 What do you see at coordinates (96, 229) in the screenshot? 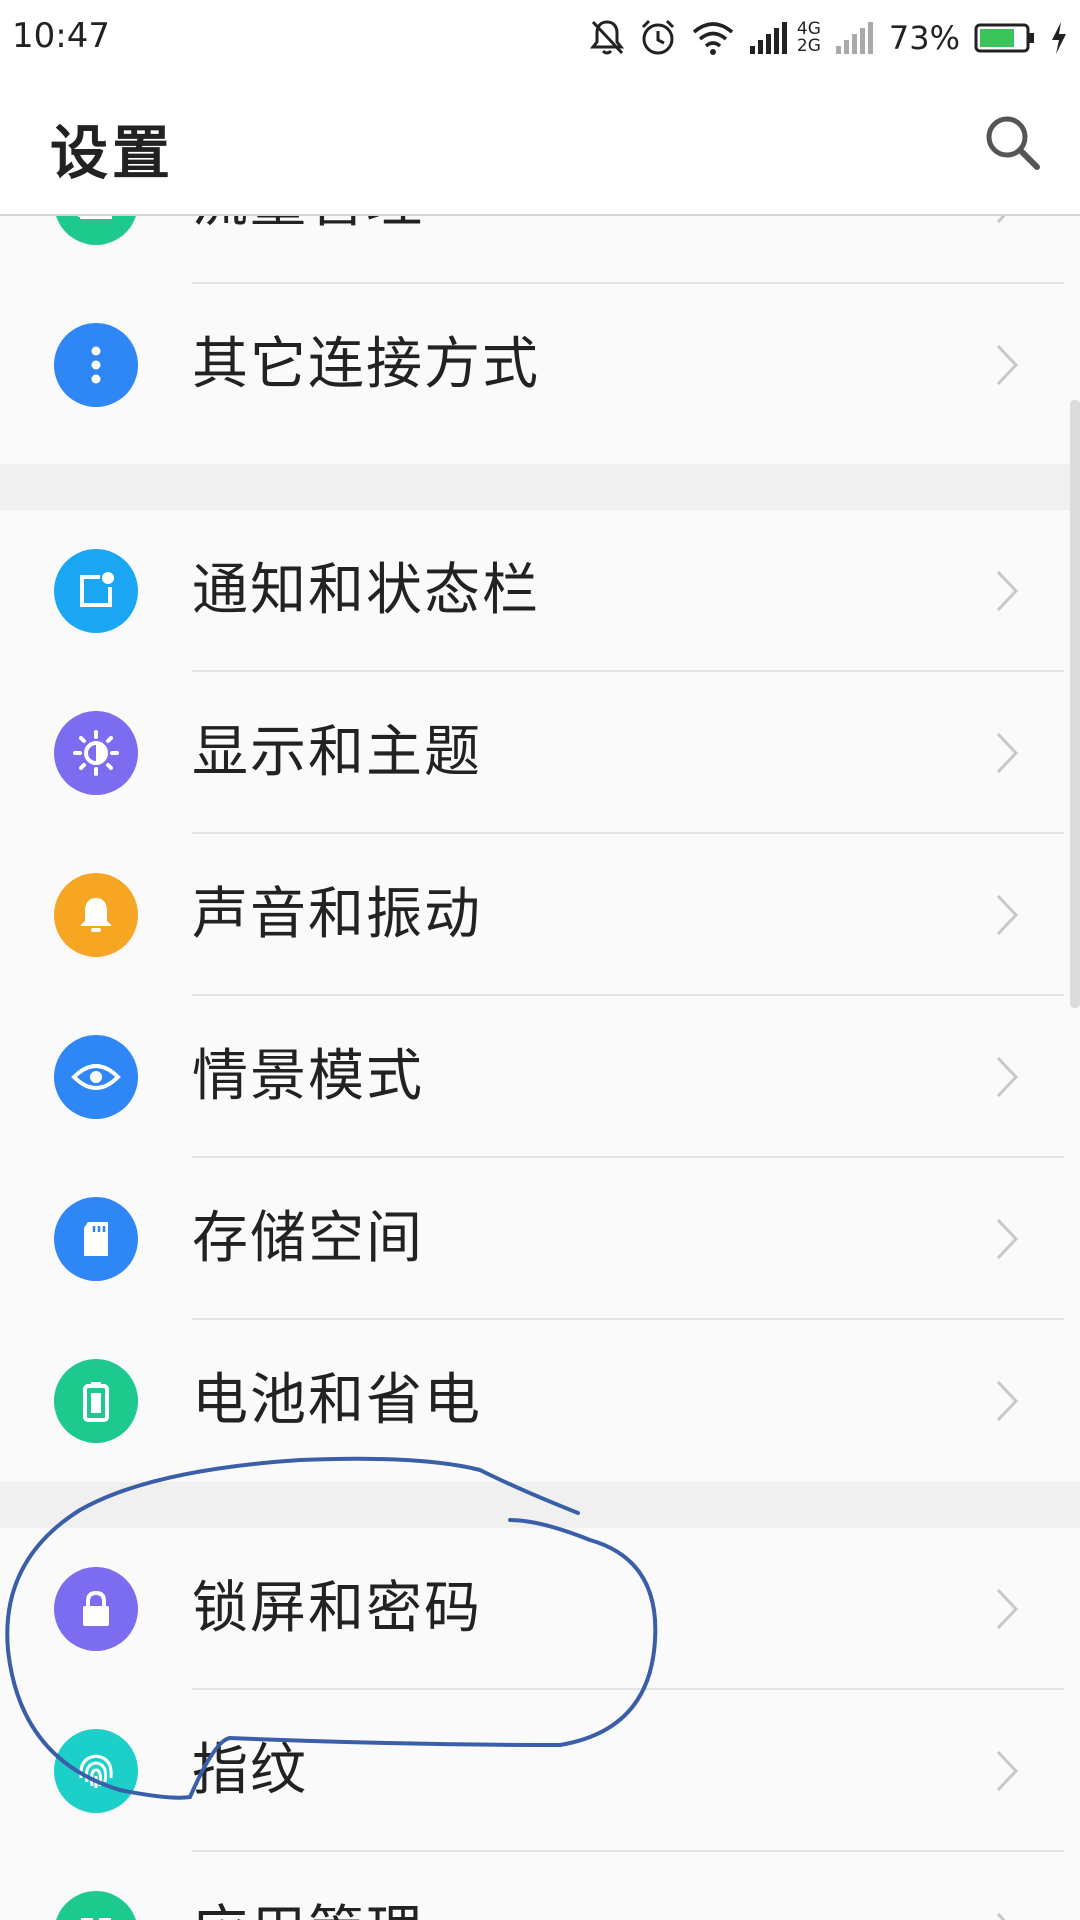
I see `chart-icon` at bounding box center [96, 229].